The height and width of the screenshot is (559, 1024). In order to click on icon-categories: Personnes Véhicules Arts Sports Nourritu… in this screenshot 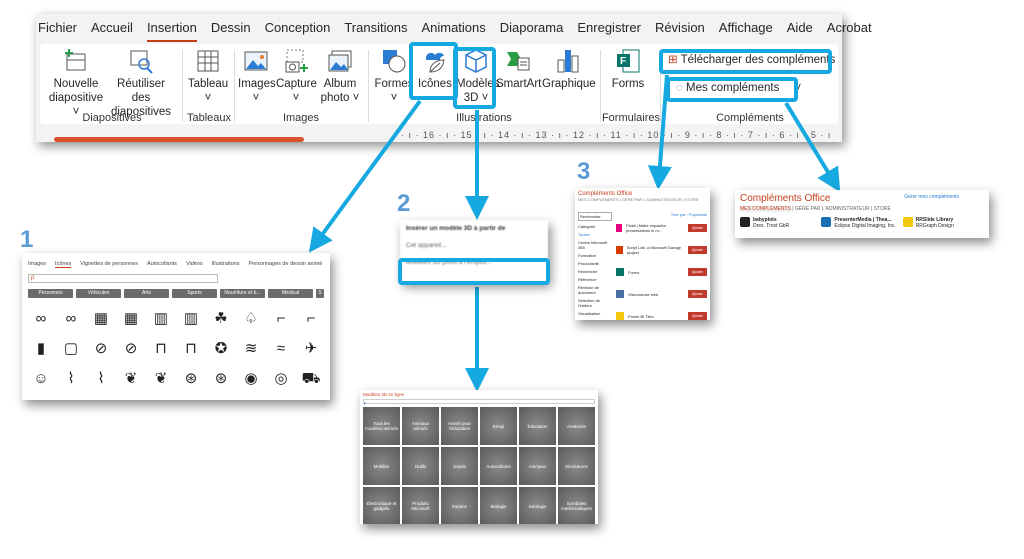, I will do `click(176, 293)`.